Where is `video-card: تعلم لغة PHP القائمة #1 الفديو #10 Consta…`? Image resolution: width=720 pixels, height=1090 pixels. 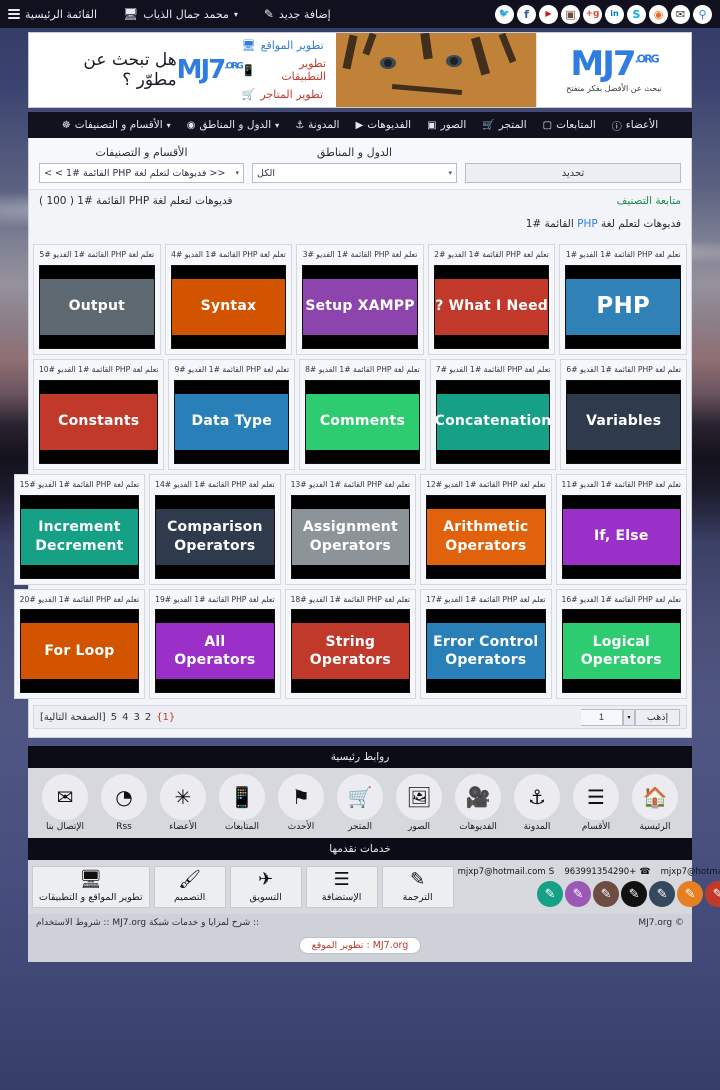
video-card: تعلم لغة PHP القائمة #1 الفديو #10 Consta… is located at coordinates (98, 414).